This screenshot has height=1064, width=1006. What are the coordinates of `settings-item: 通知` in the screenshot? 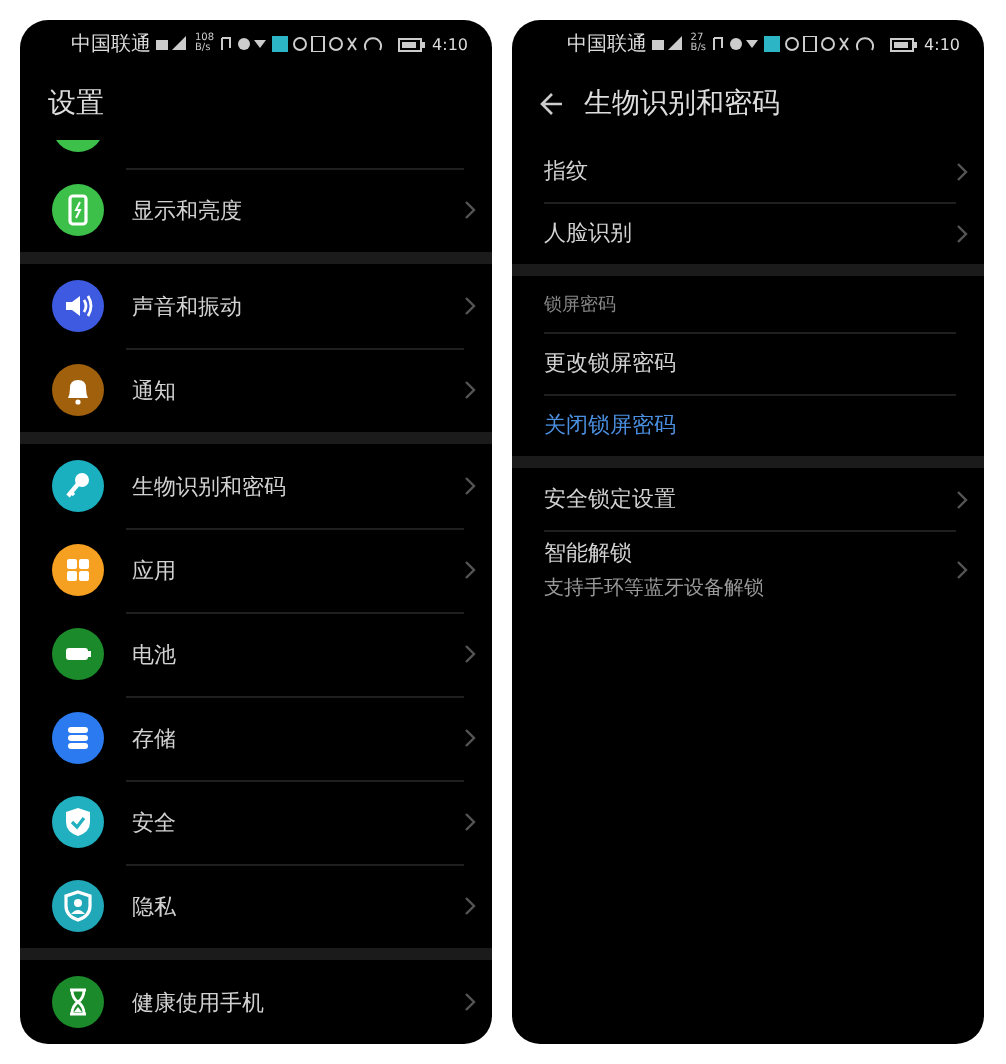 It's located at (256, 390).